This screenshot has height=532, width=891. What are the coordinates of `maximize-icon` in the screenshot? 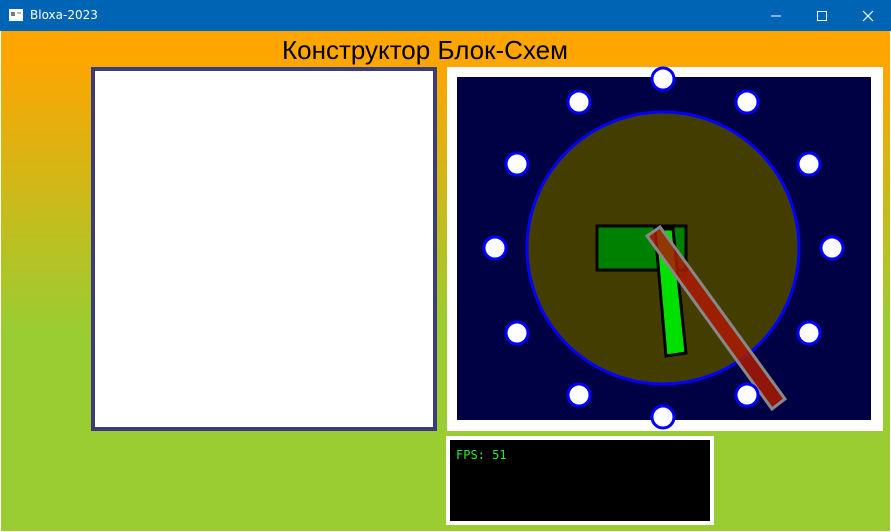 It's located at (822, 16).